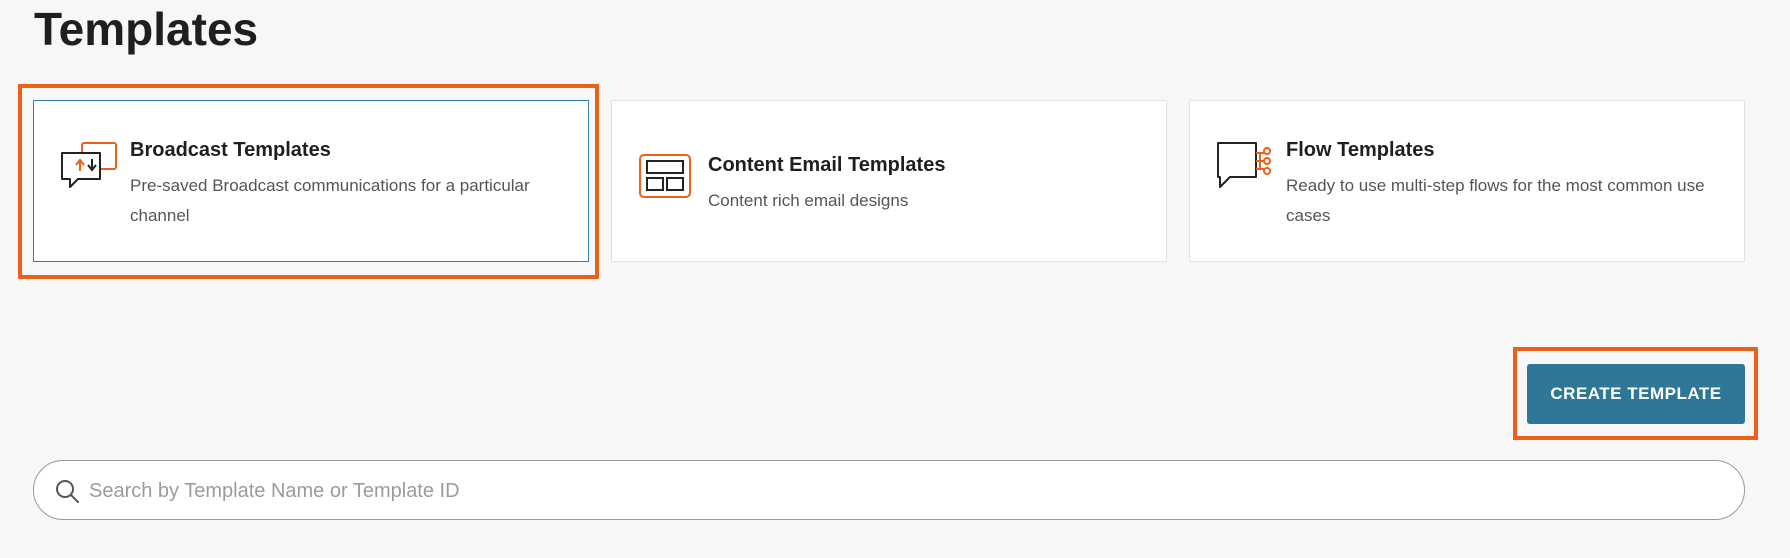 This screenshot has height=558, width=1790. What do you see at coordinates (1636, 394) in the screenshot?
I see `create-template-button: CREATE TEMPLATE` at bounding box center [1636, 394].